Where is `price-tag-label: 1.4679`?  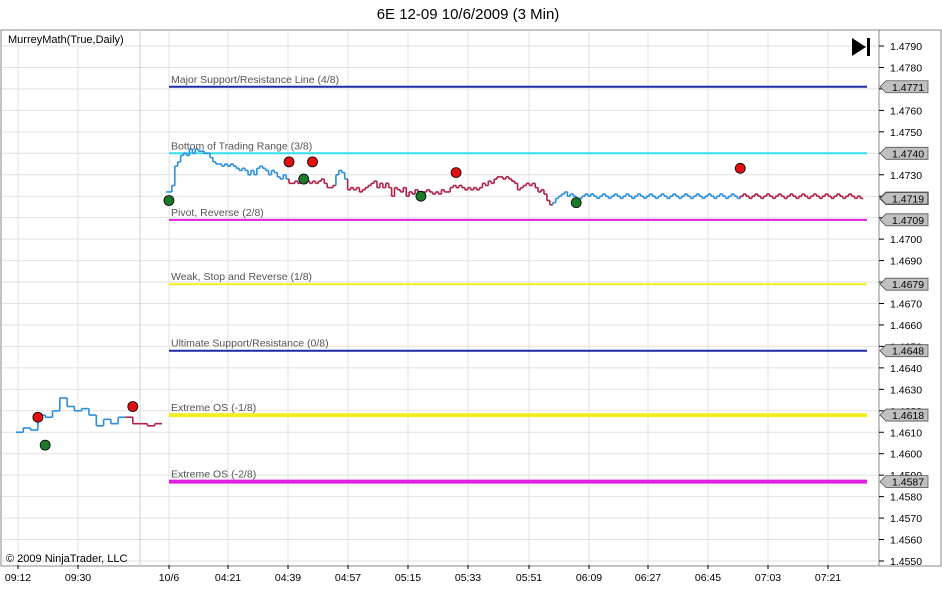 price-tag-label: 1.4679 is located at coordinates (908, 285).